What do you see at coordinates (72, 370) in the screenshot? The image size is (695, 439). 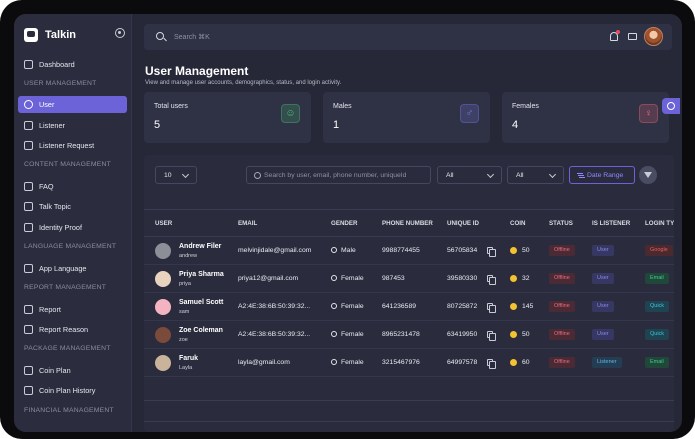 I see `sidebar-item-coin-plan: Coin Plan` at bounding box center [72, 370].